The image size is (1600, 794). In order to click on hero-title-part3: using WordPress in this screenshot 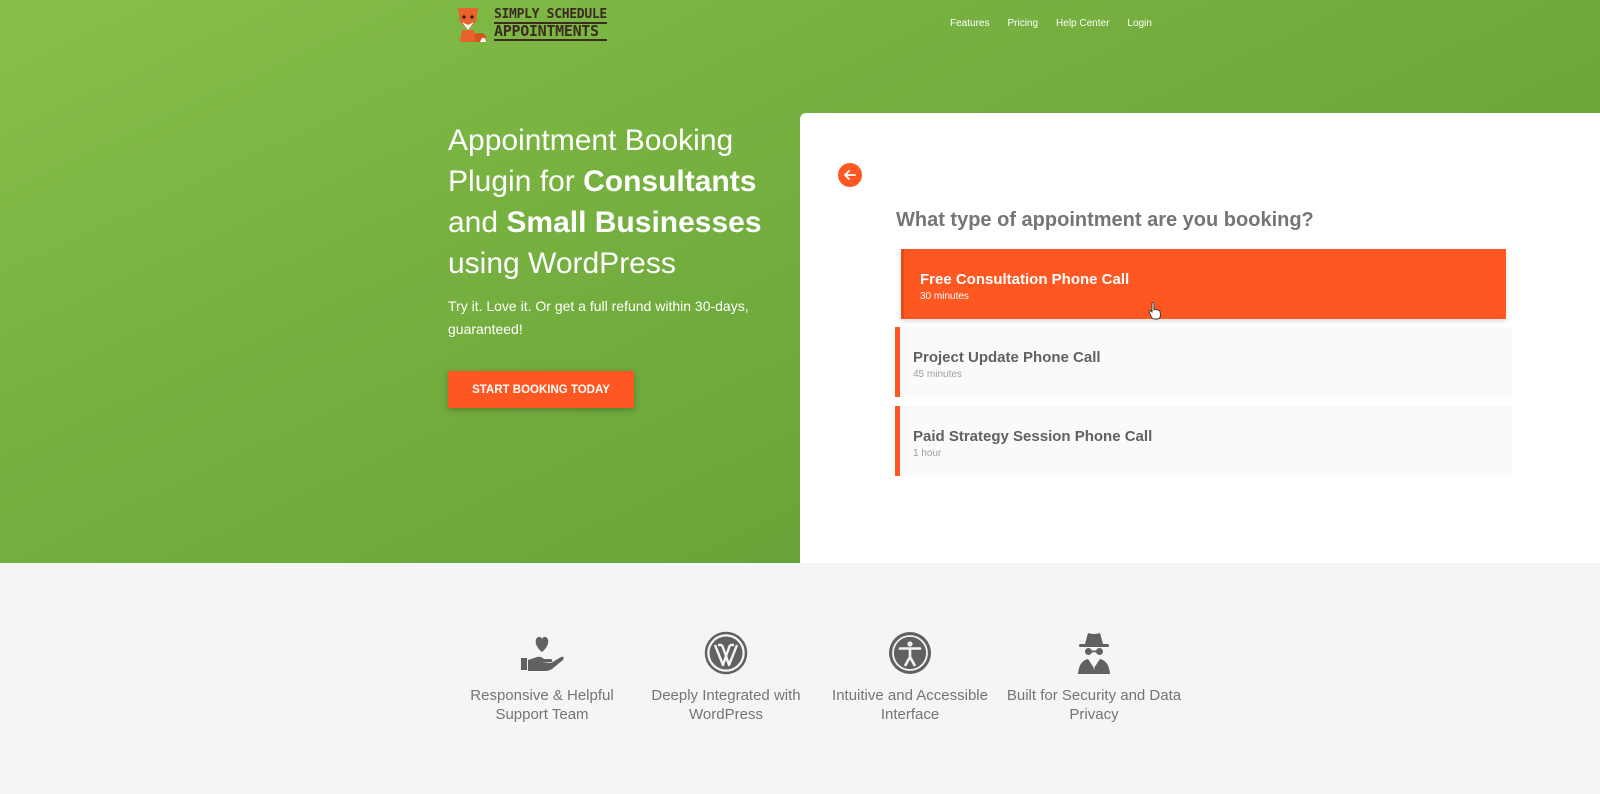, I will do `click(562, 263)`.